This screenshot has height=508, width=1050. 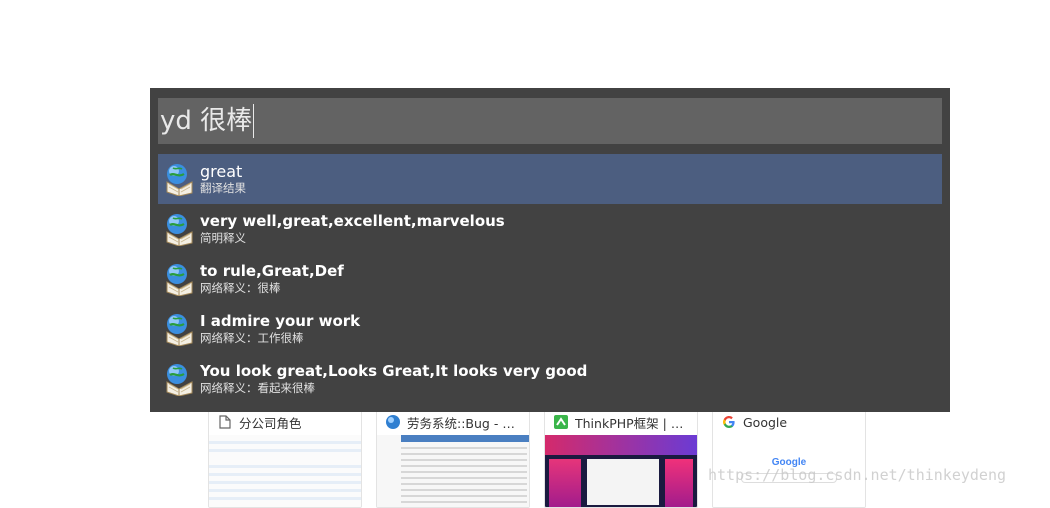 I want to click on watermark: https://blog.csdn.net/thinkeydeng, so click(x=857, y=475).